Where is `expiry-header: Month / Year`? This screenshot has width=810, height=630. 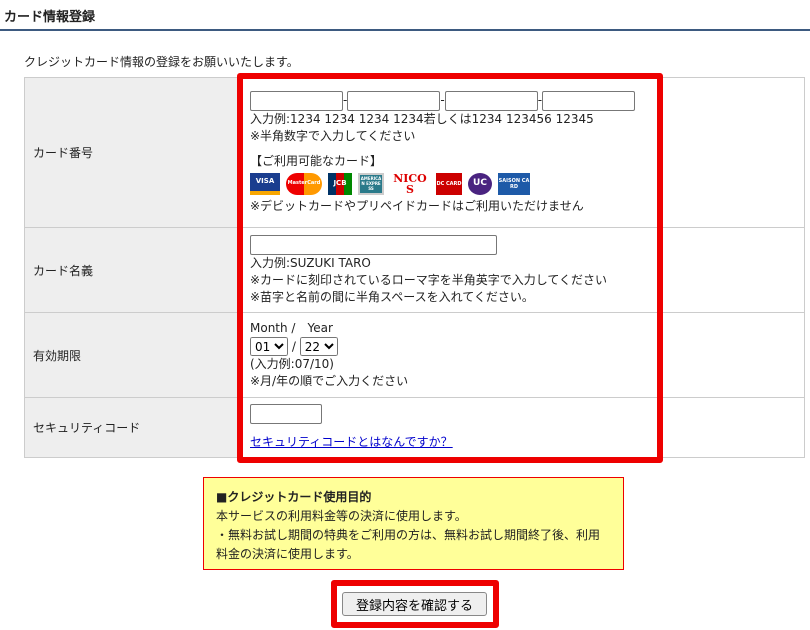
expiry-header: Month / Year is located at coordinates (291, 328).